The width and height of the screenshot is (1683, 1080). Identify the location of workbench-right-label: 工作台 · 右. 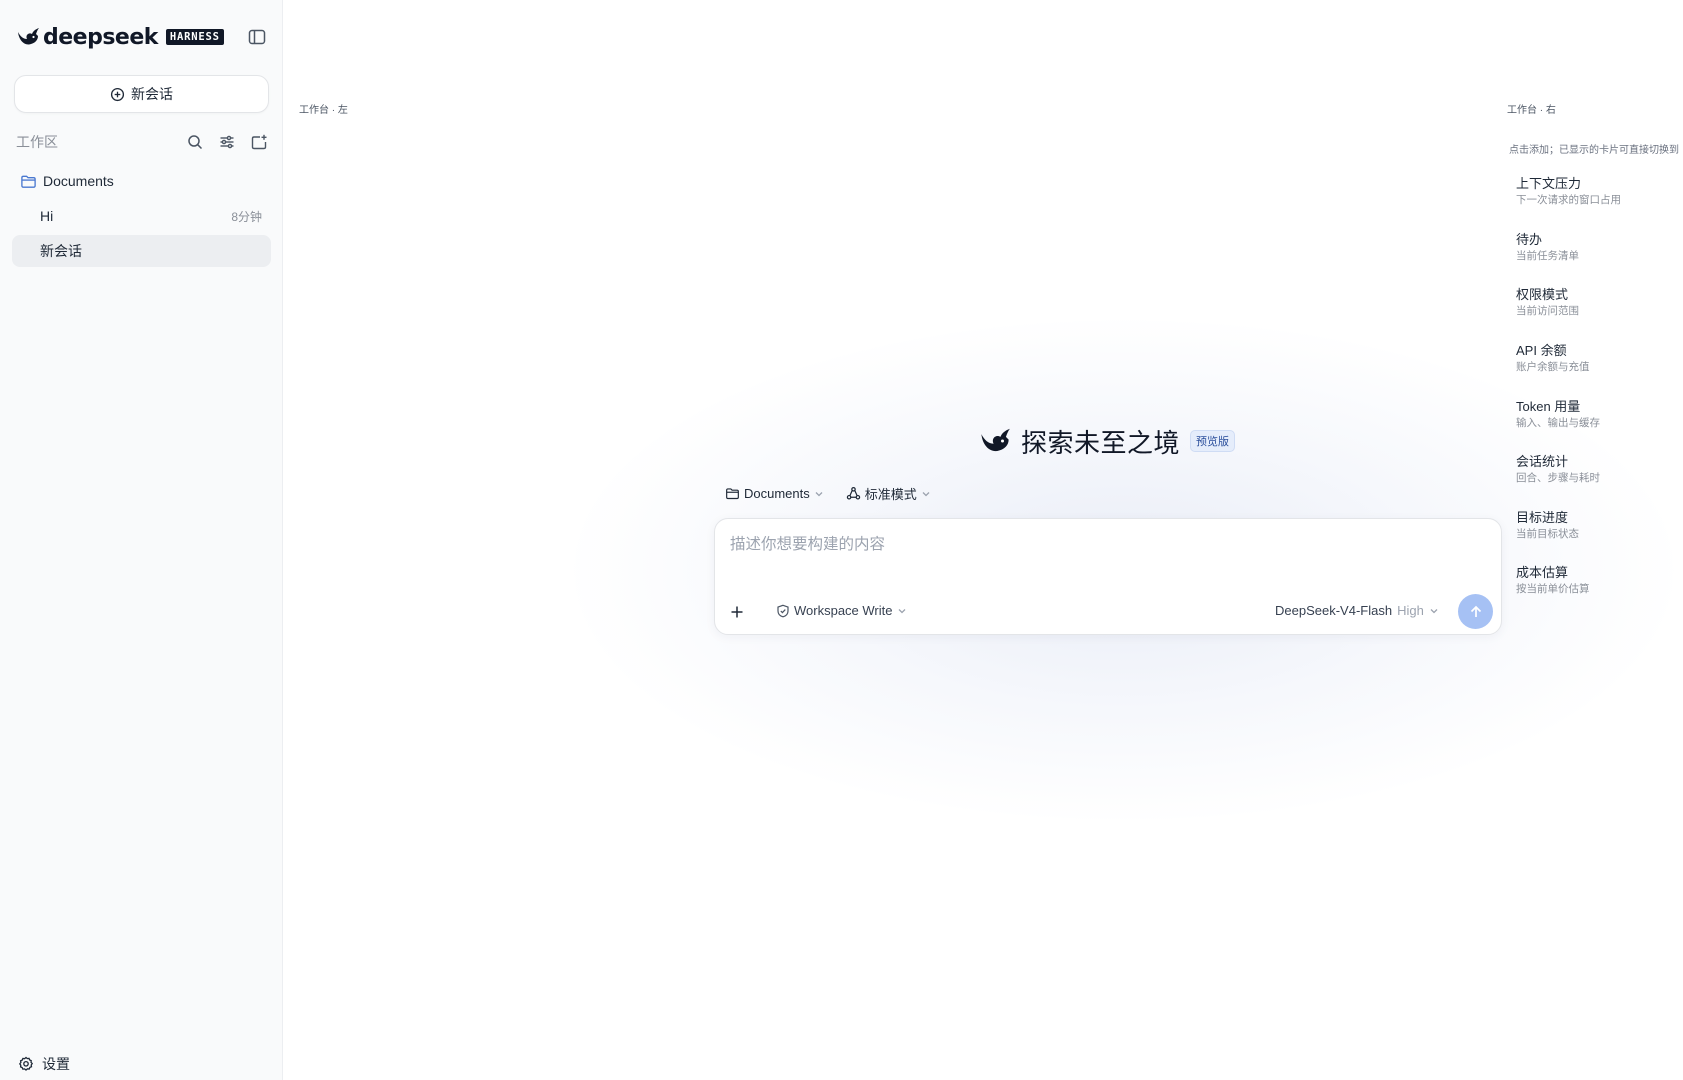
(1531, 110).